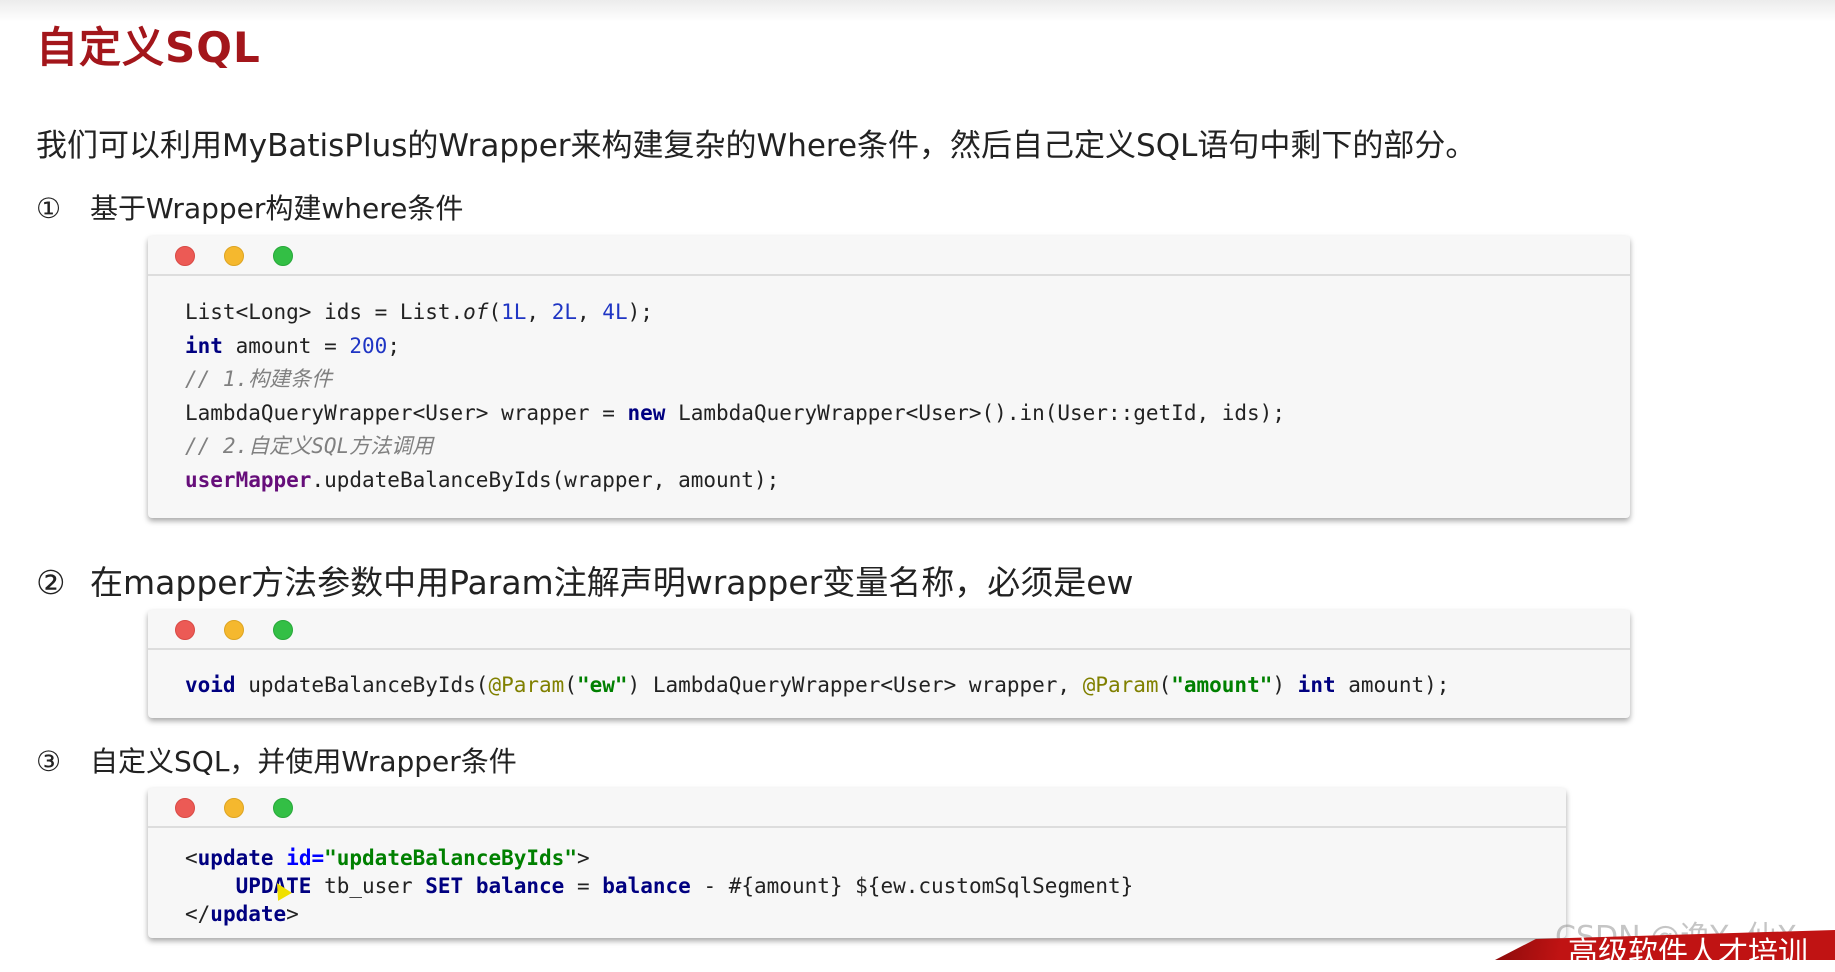 This screenshot has width=1835, height=972. I want to click on step-number: ③, so click(49, 761).